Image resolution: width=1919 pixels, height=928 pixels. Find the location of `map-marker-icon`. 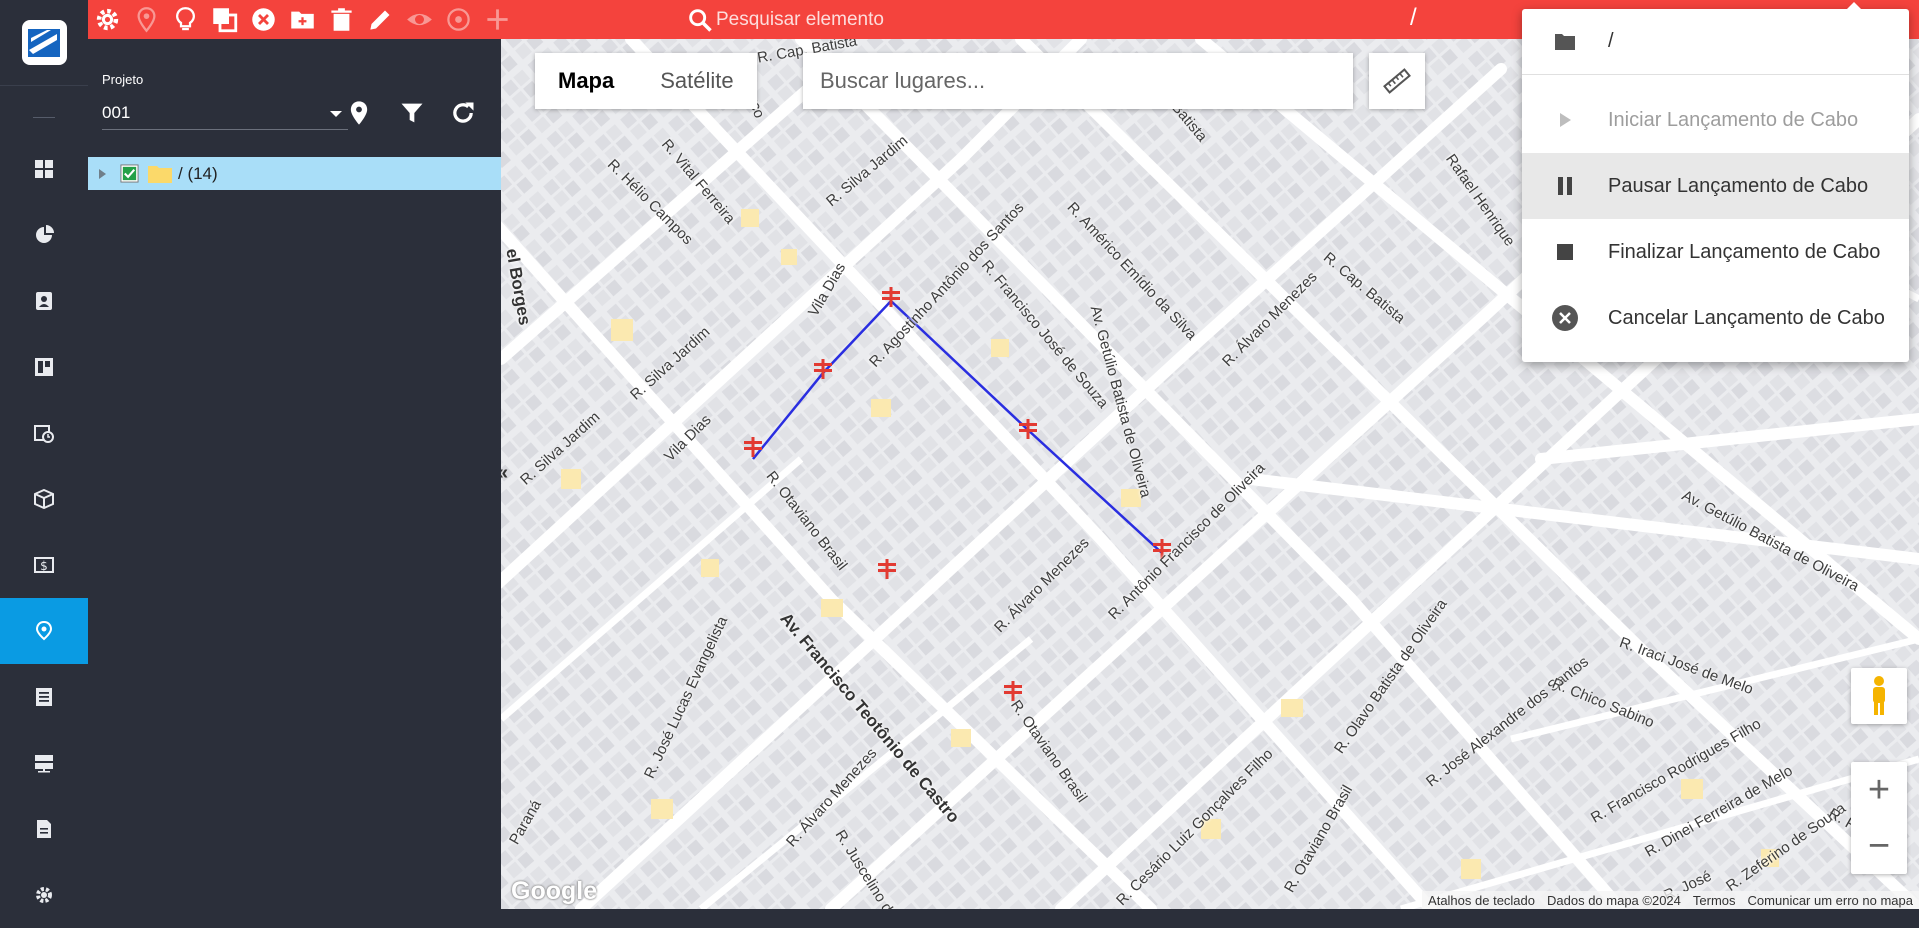

map-marker-icon is located at coordinates (359, 113).